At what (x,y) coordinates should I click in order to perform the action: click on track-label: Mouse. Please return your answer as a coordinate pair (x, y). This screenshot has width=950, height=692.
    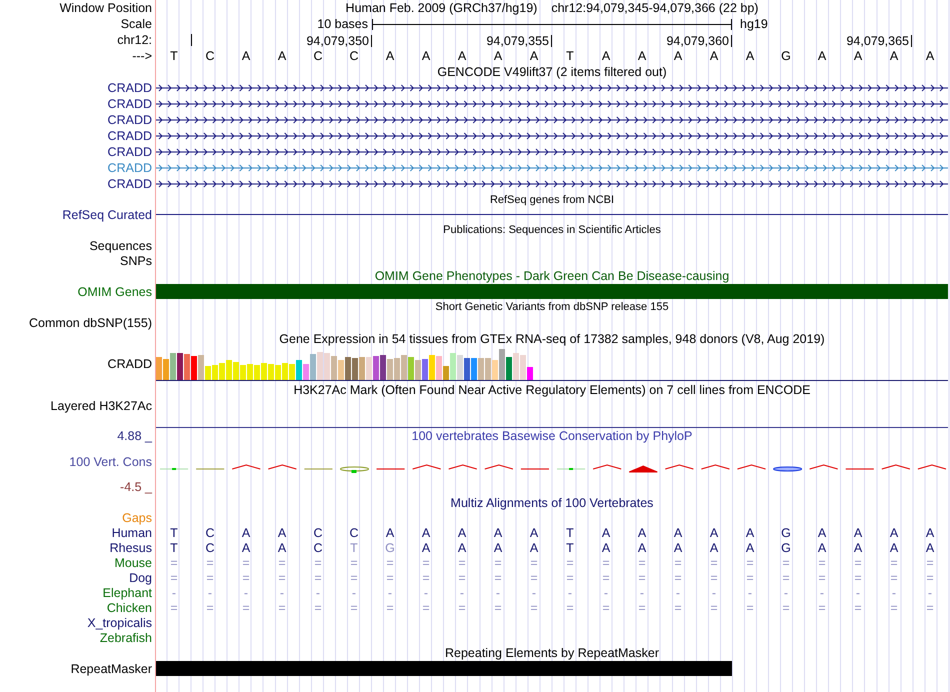
    Looking at the image, I should click on (133, 563).